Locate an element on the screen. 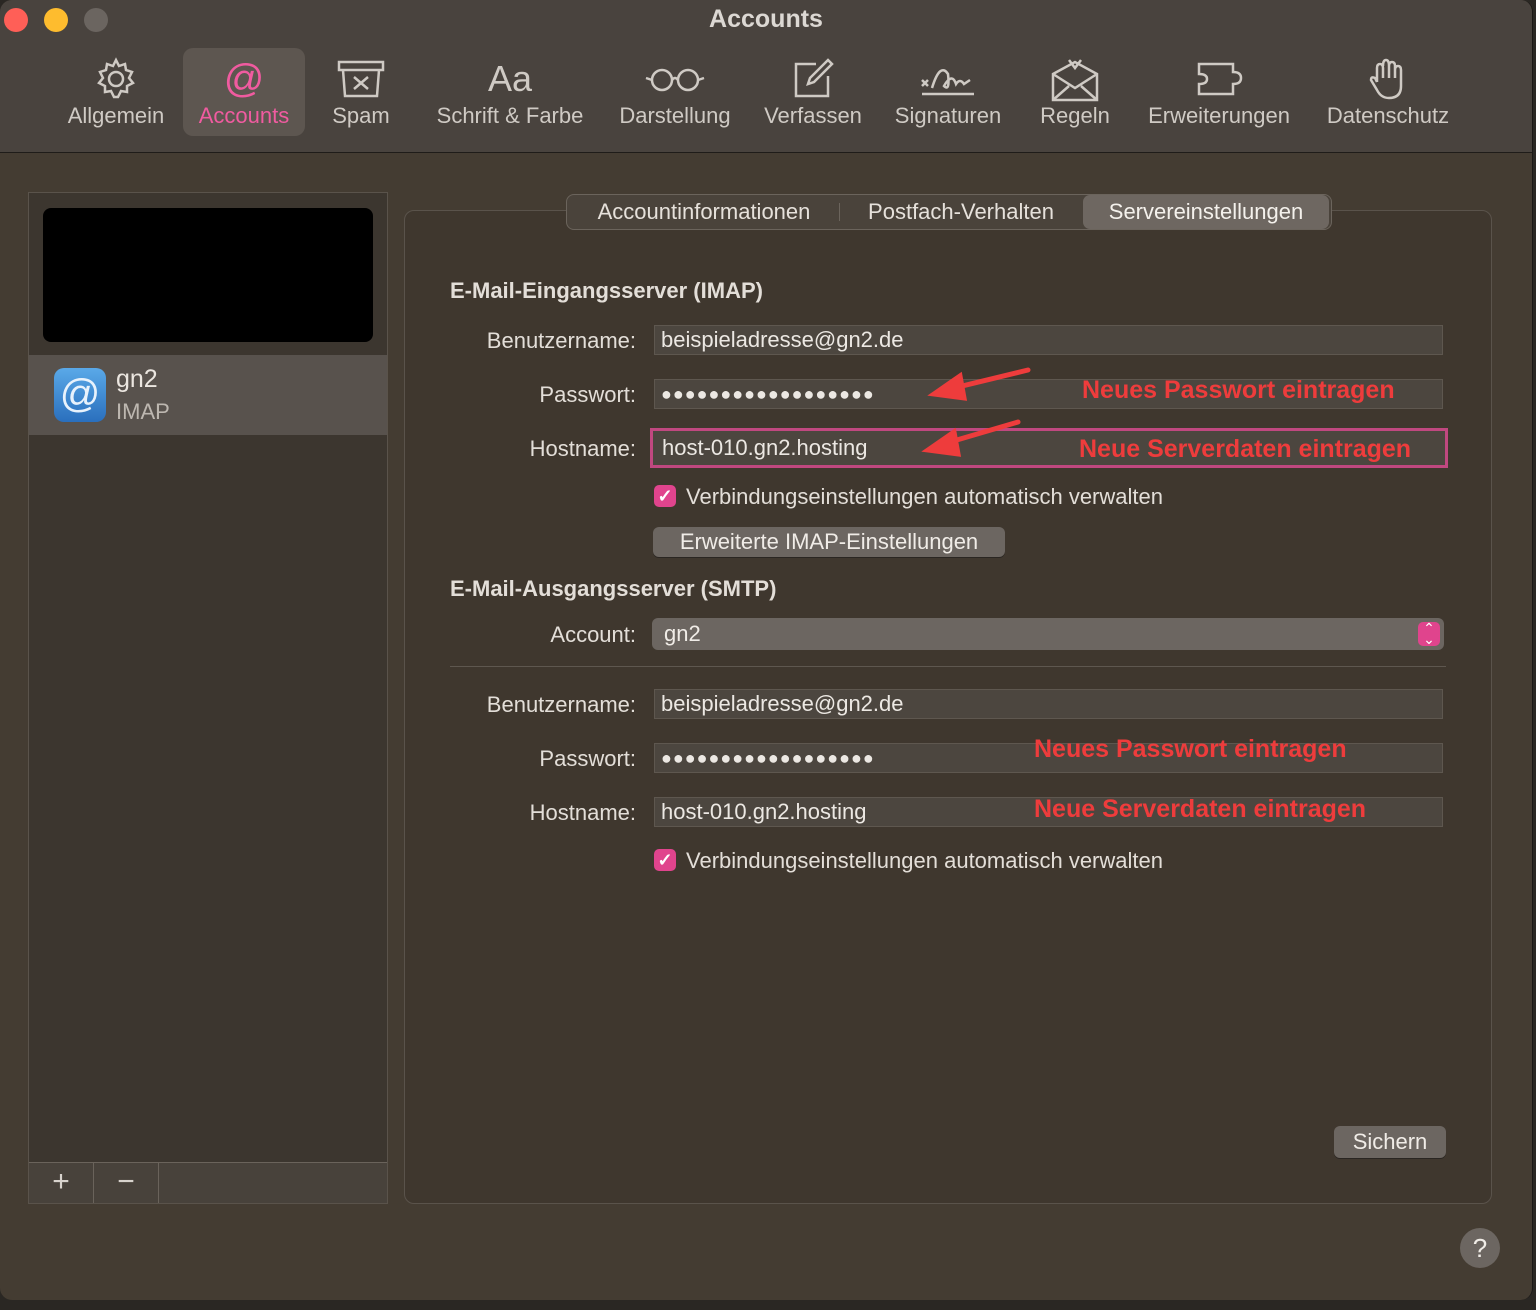 The height and width of the screenshot is (1310, 1536). gear-icon is located at coordinates (116, 78).